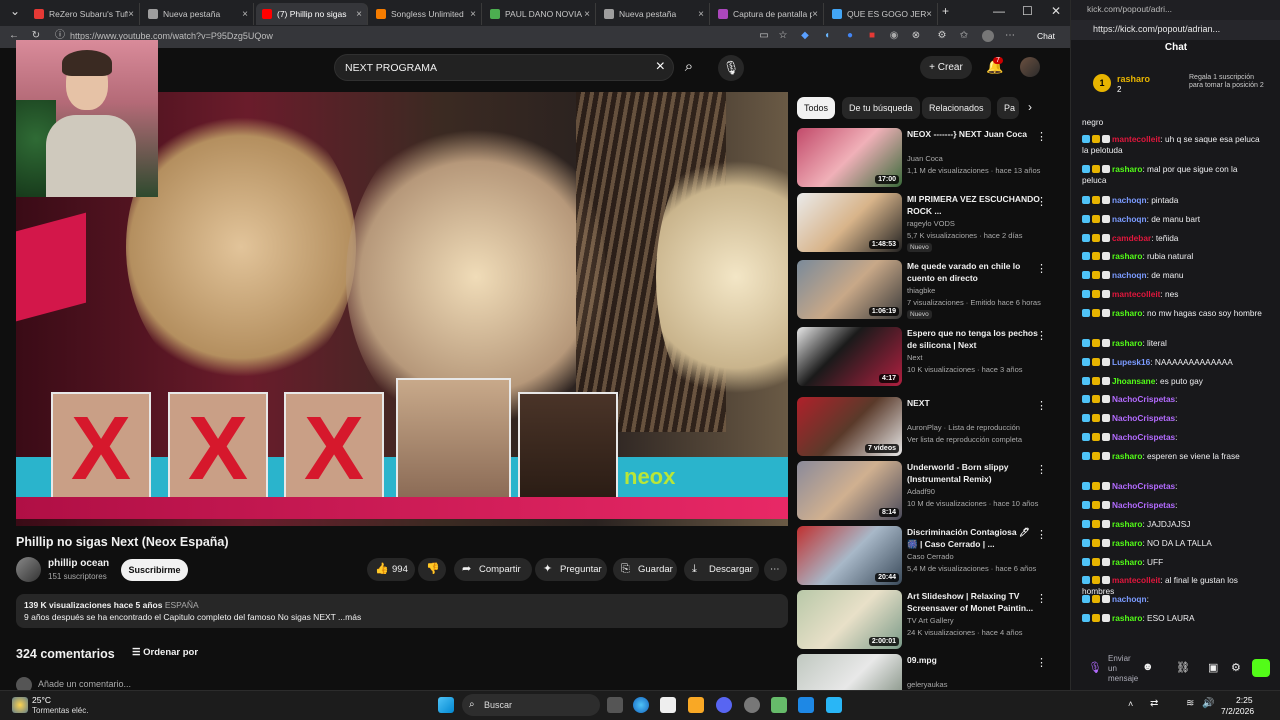 This screenshot has height=720, width=1280. I want to click on browser-tab: ReZero Subaru's Tuff S×, so click(84, 14).